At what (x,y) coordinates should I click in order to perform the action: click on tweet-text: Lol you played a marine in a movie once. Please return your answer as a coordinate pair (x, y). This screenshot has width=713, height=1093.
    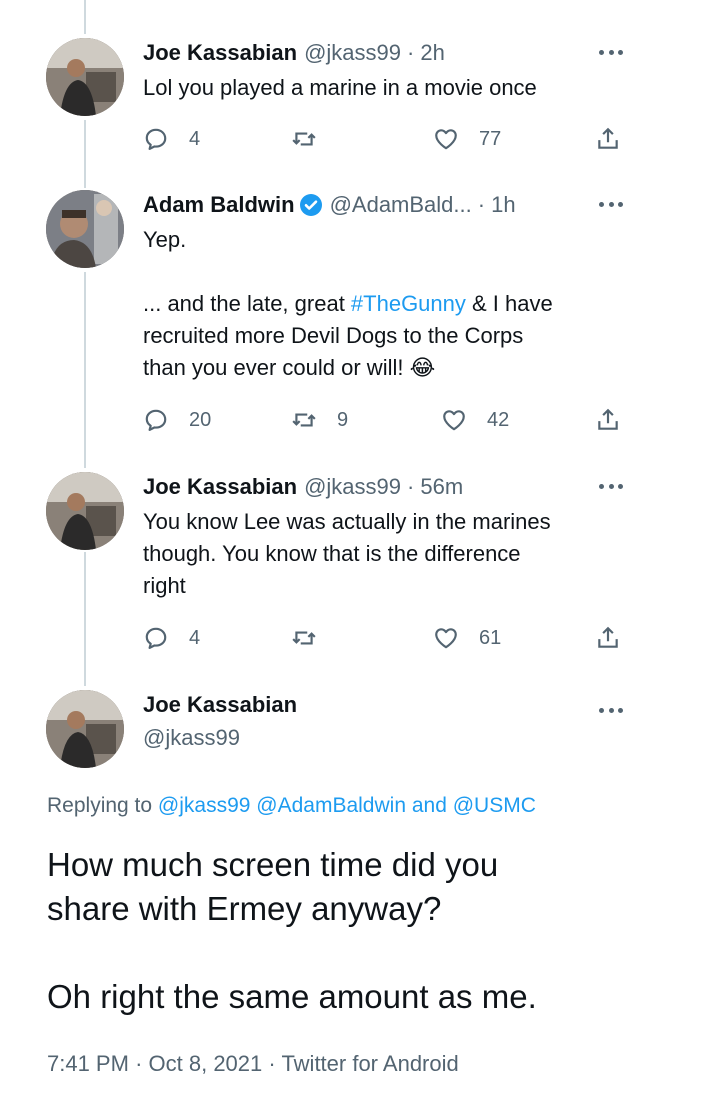
    Looking at the image, I should click on (393, 88).